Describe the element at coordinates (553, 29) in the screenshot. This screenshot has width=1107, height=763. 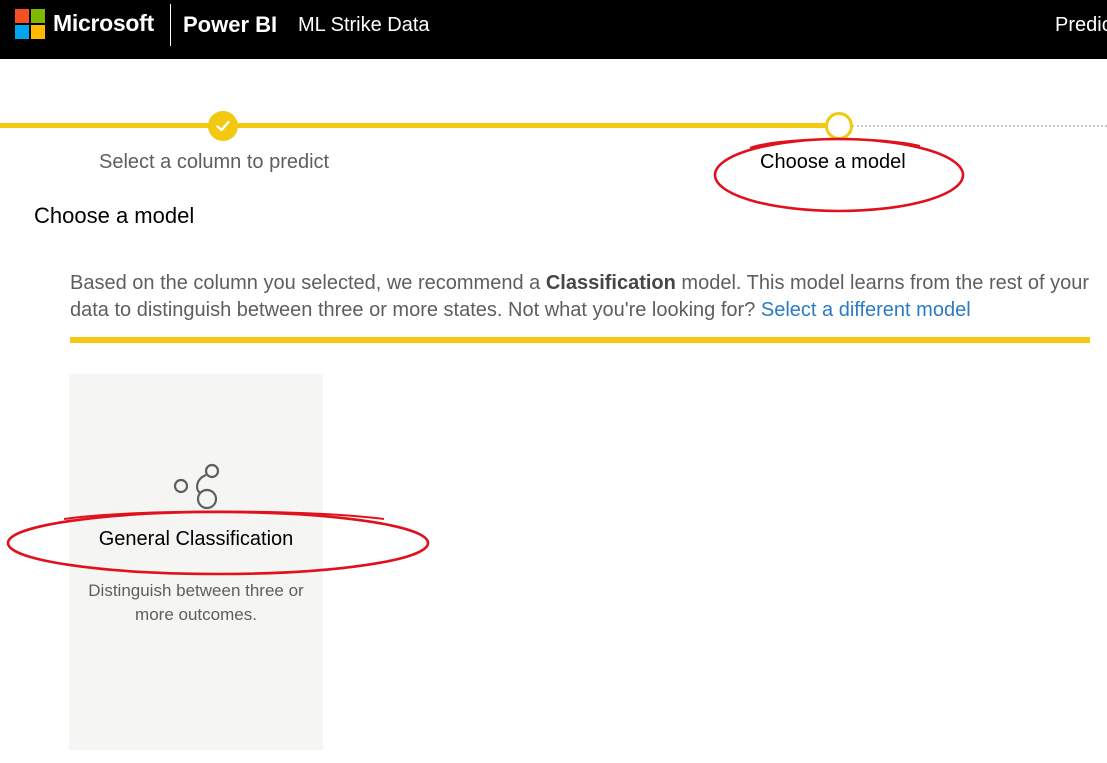
I see `top-bar: Microsoft Power BI ML Strike Data Predic` at that location.